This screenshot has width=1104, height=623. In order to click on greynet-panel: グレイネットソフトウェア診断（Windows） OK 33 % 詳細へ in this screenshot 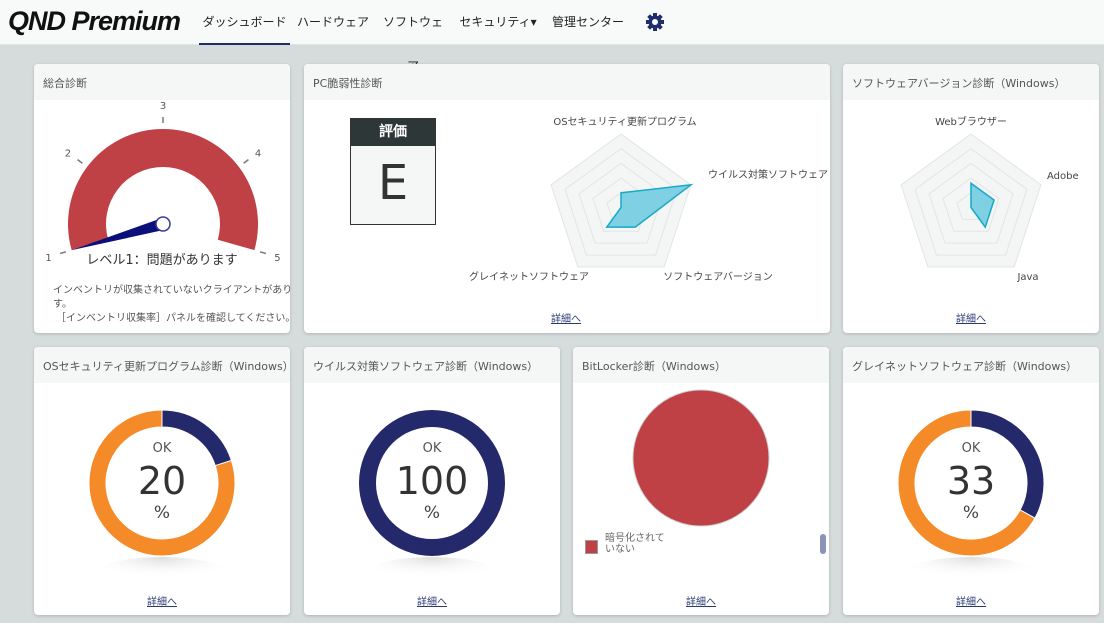, I will do `click(971, 481)`.